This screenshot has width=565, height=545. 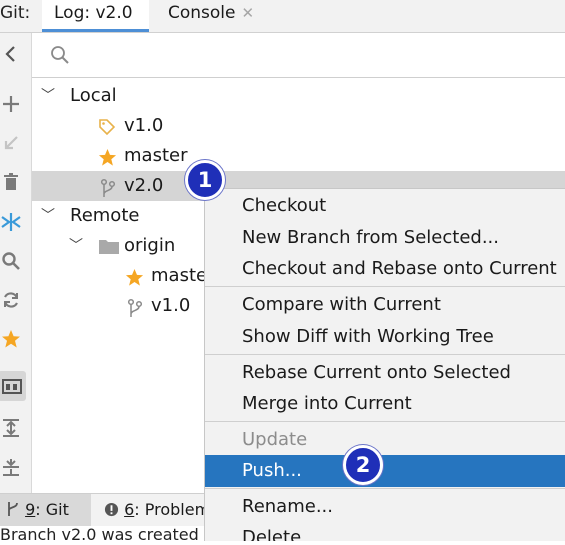 I want to click on merge-arrows-icon, so click(x=11, y=222).